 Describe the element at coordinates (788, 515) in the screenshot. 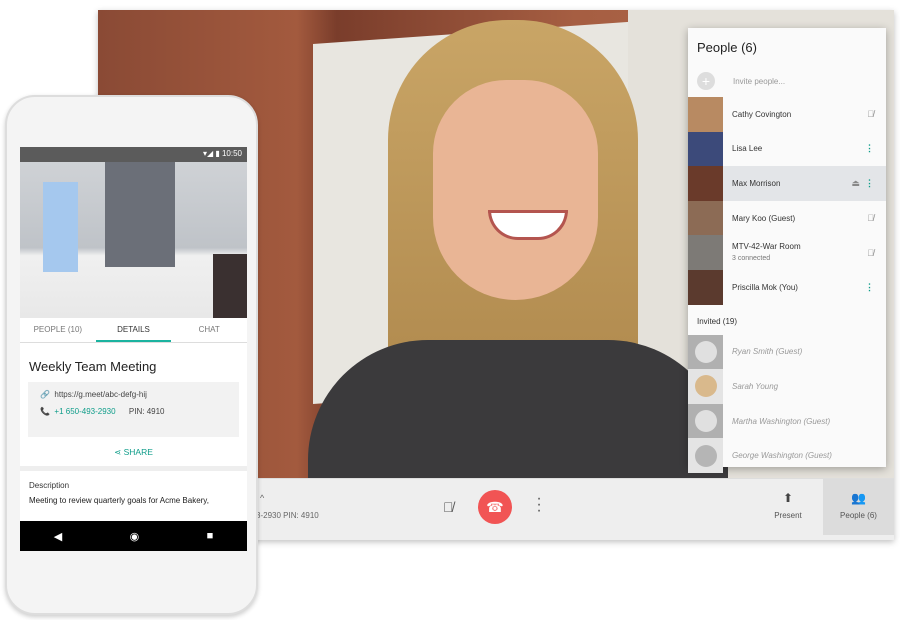

I see `present-label: Present` at that location.